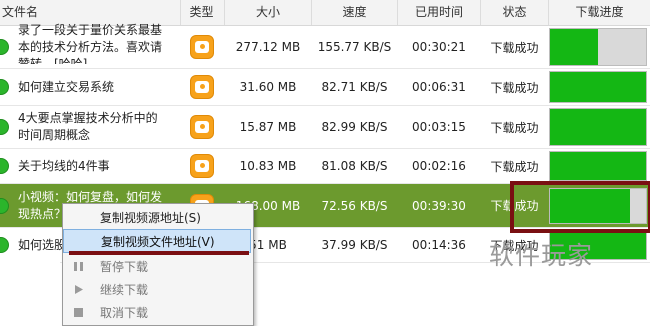  Describe the element at coordinates (354, 87) in the screenshot. I see `download-speed: 82.71 KB/S` at that location.